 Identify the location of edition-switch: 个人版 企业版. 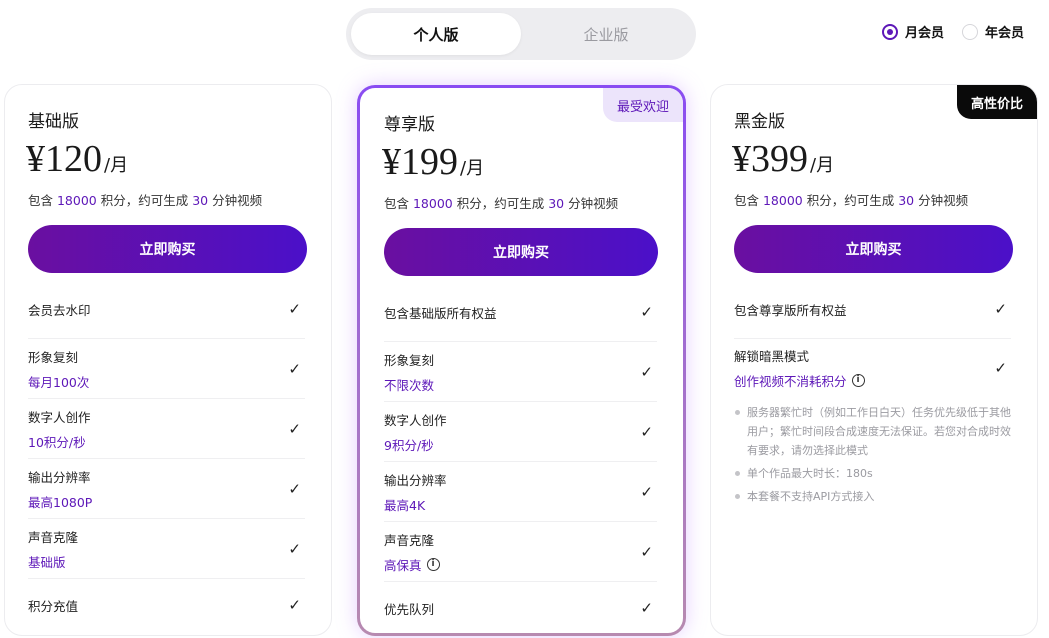
(521, 34).